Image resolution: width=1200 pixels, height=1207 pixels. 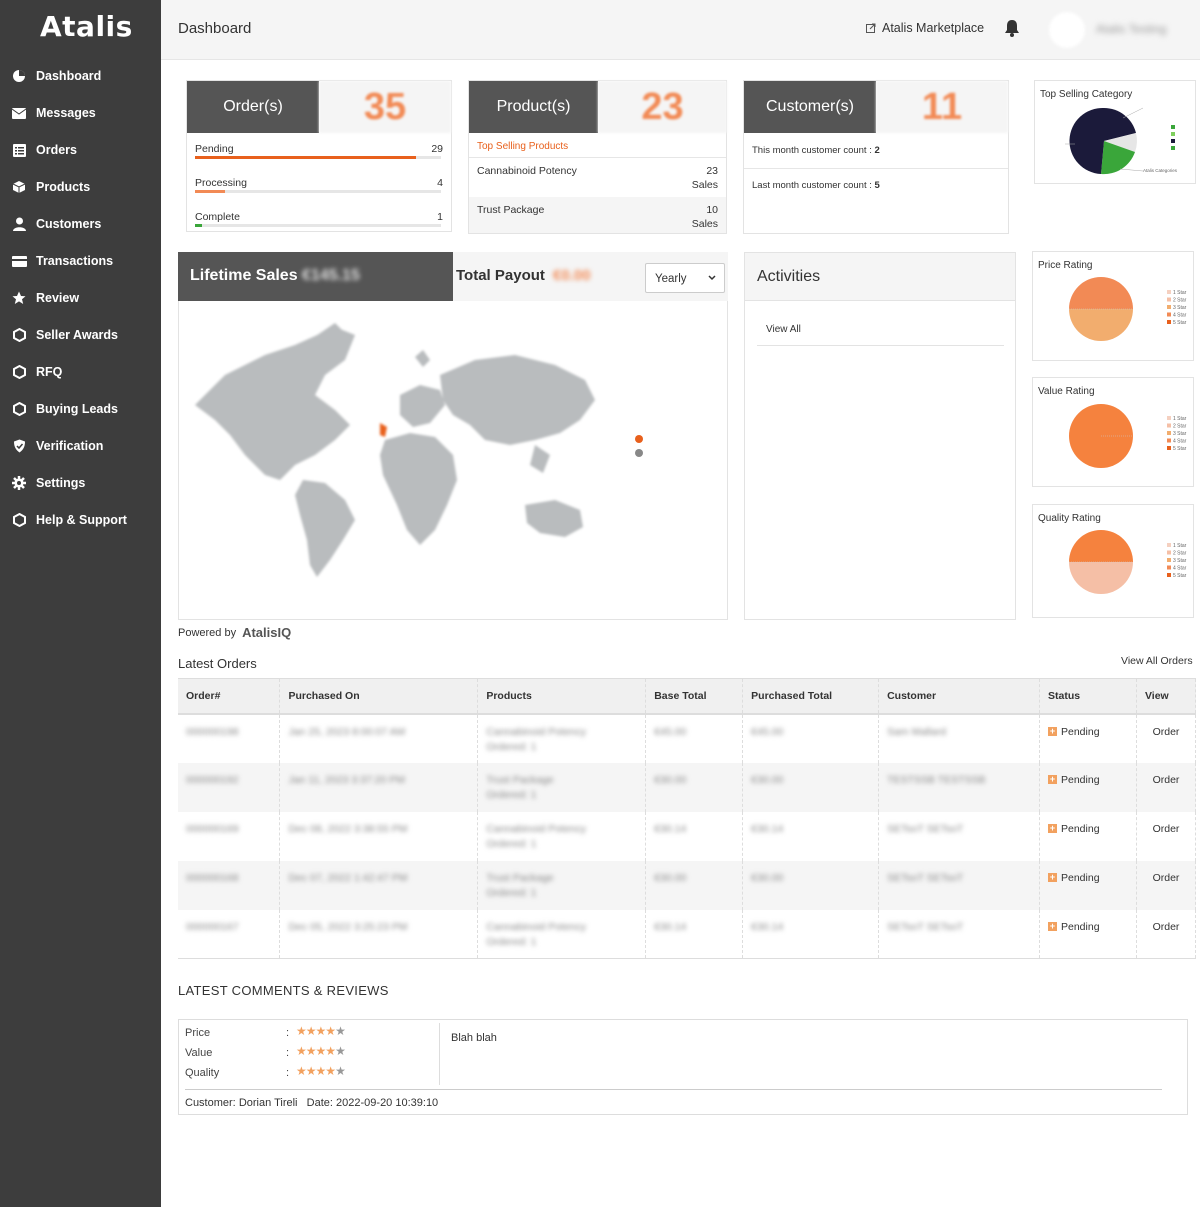 What do you see at coordinates (1067, 30) in the screenshot?
I see `avatar` at bounding box center [1067, 30].